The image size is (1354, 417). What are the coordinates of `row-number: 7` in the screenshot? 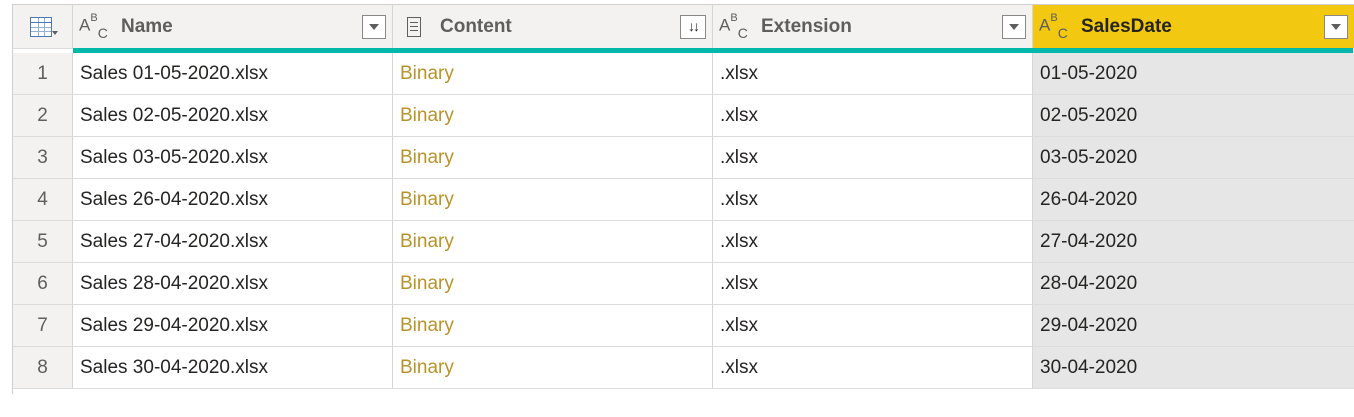 It's located at (43, 326).